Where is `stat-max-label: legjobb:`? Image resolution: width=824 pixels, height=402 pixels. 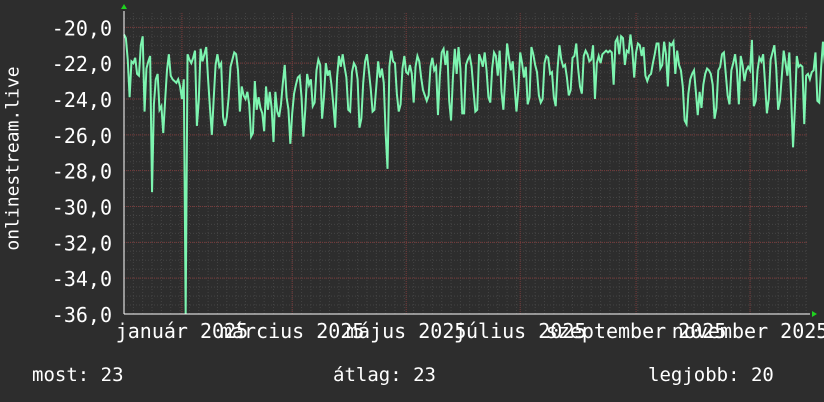
stat-max-label: legjobb: is located at coordinates (694, 375).